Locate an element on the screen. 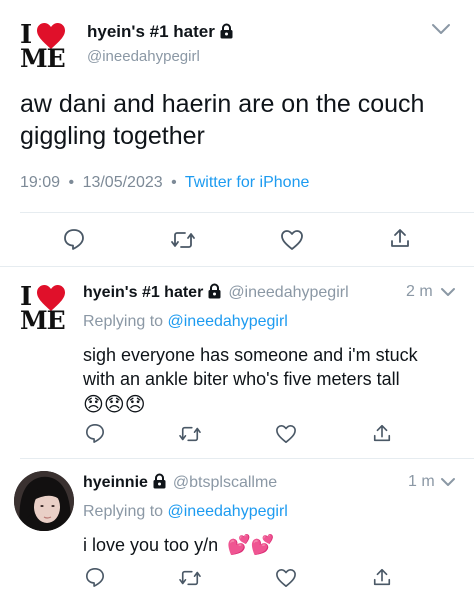  reply-author-name: hyein's #1 hater is located at coordinates (152, 292).